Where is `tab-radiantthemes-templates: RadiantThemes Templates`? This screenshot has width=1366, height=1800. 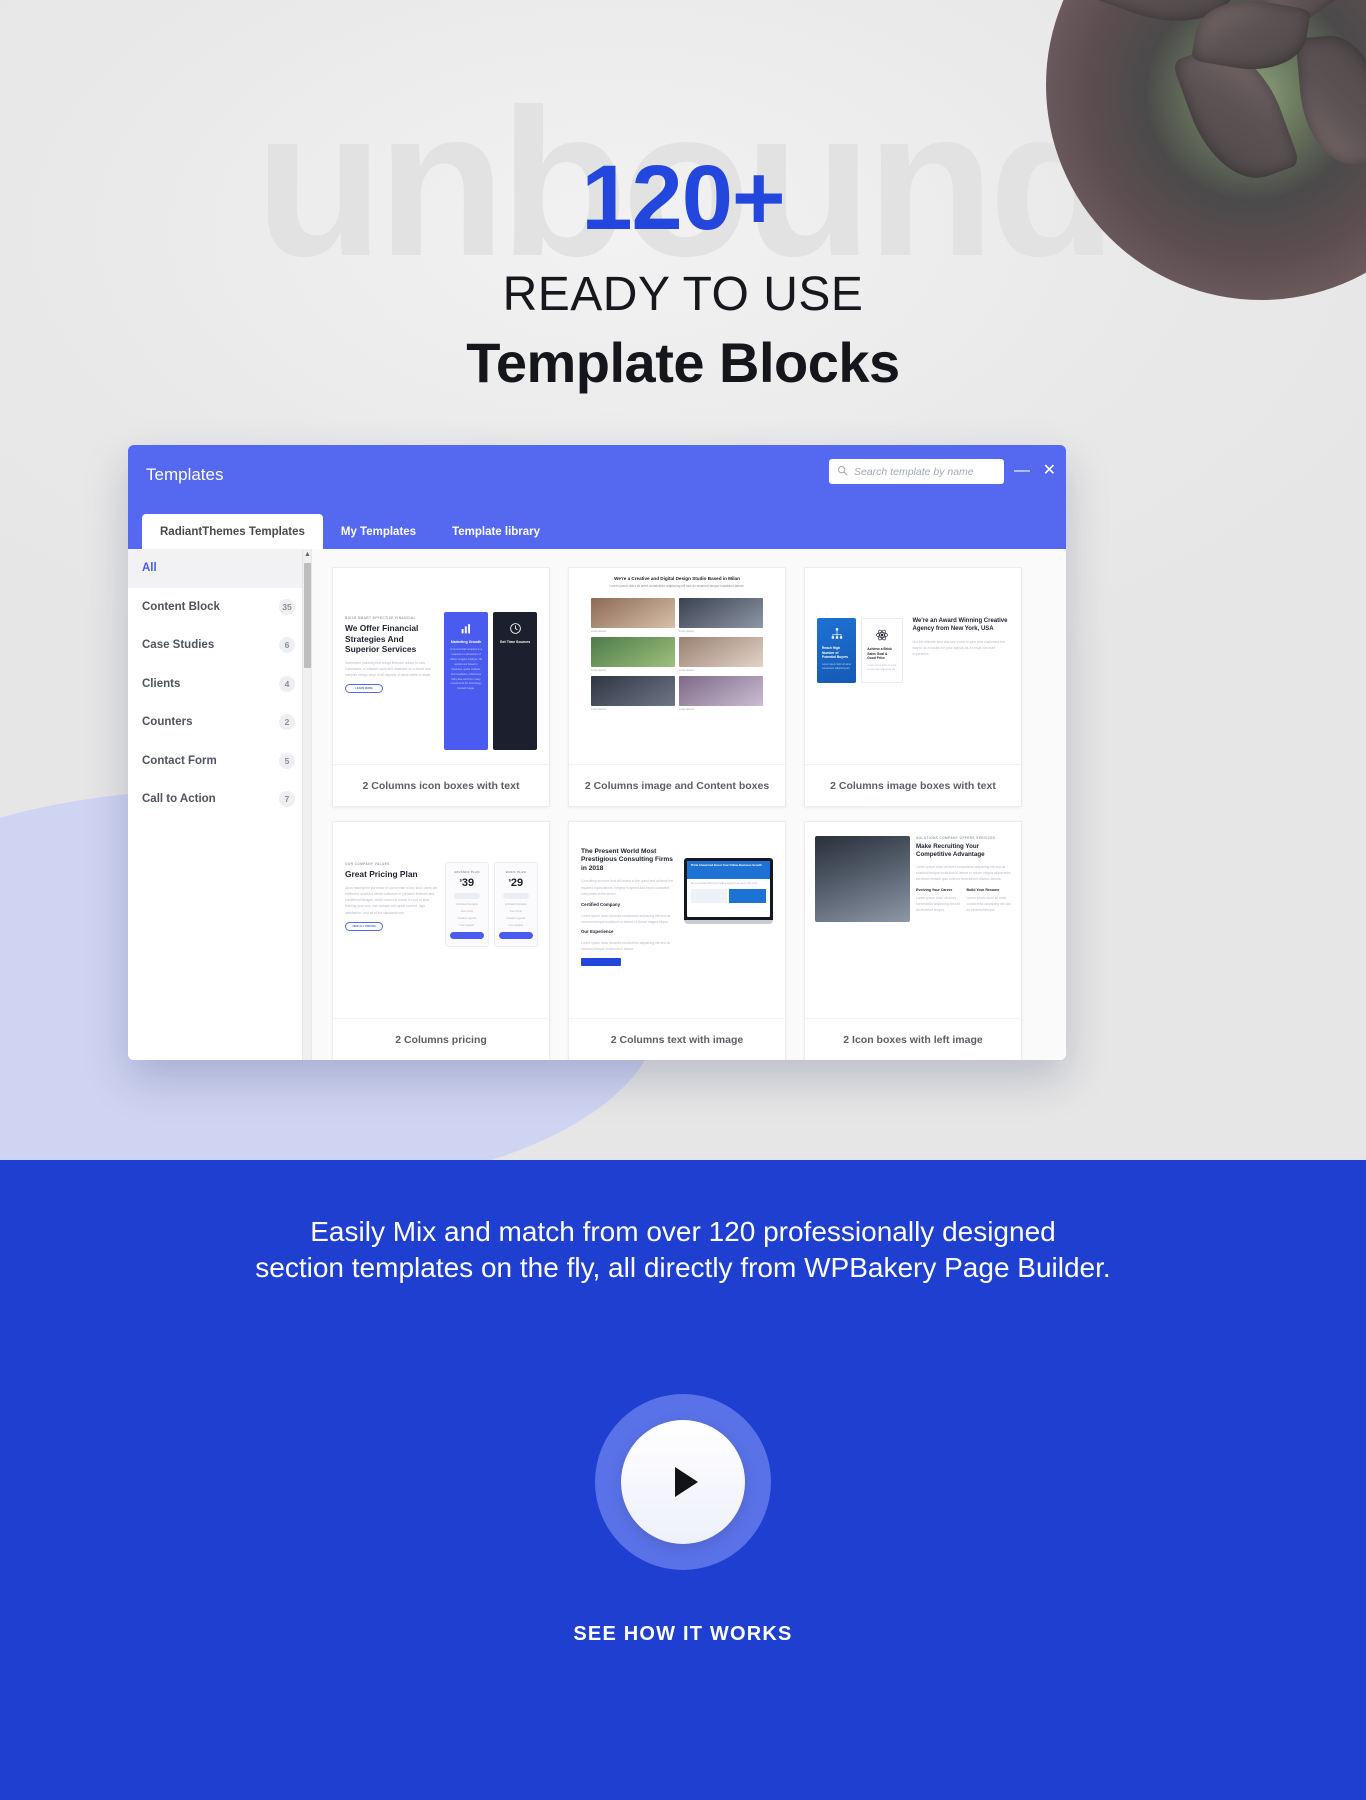 tab-radiantthemes-templates: RadiantThemes Templates is located at coordinates (232, 531).